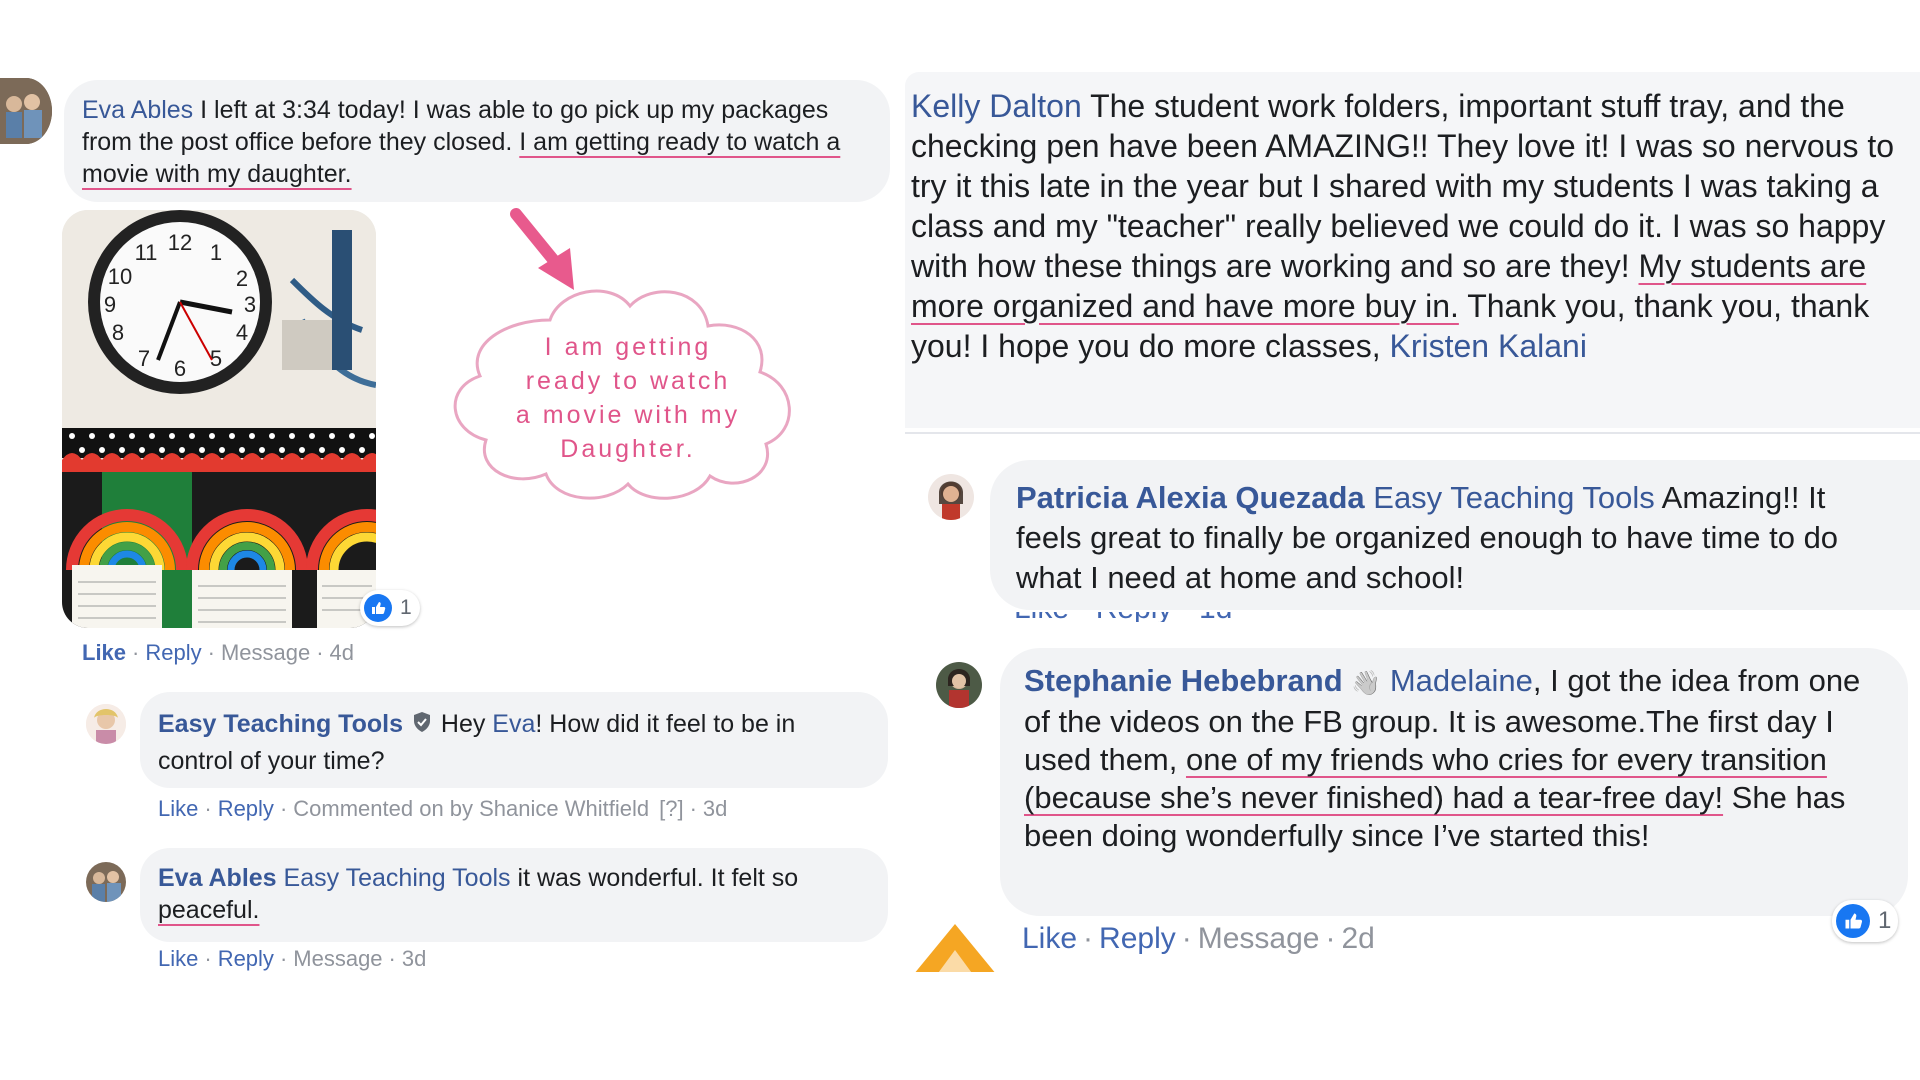 The image size is (1920, 1080). I want to click on author-name: Stephanie Hebebrand, so click(1183, 680).